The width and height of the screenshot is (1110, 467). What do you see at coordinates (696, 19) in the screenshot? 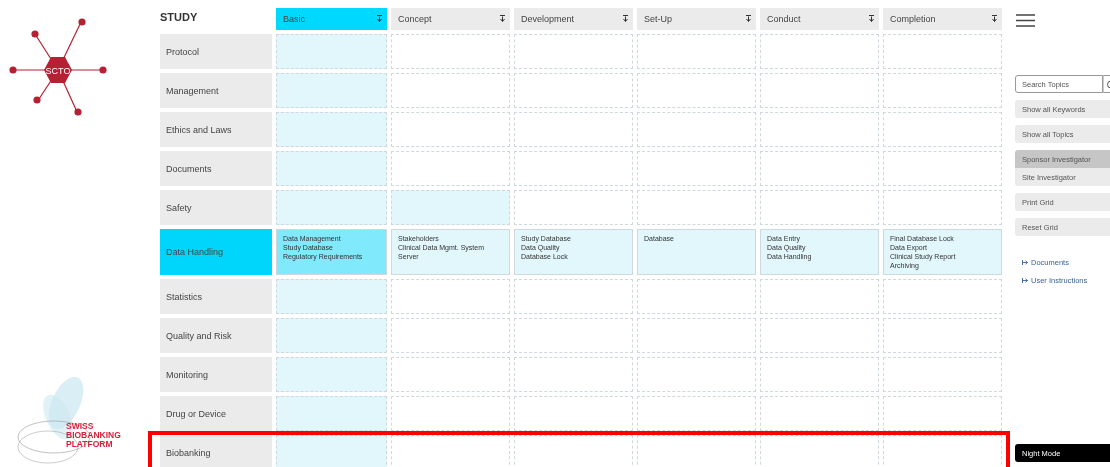
I see `phase-header: Set-Up` at bounding box center [696, 19].